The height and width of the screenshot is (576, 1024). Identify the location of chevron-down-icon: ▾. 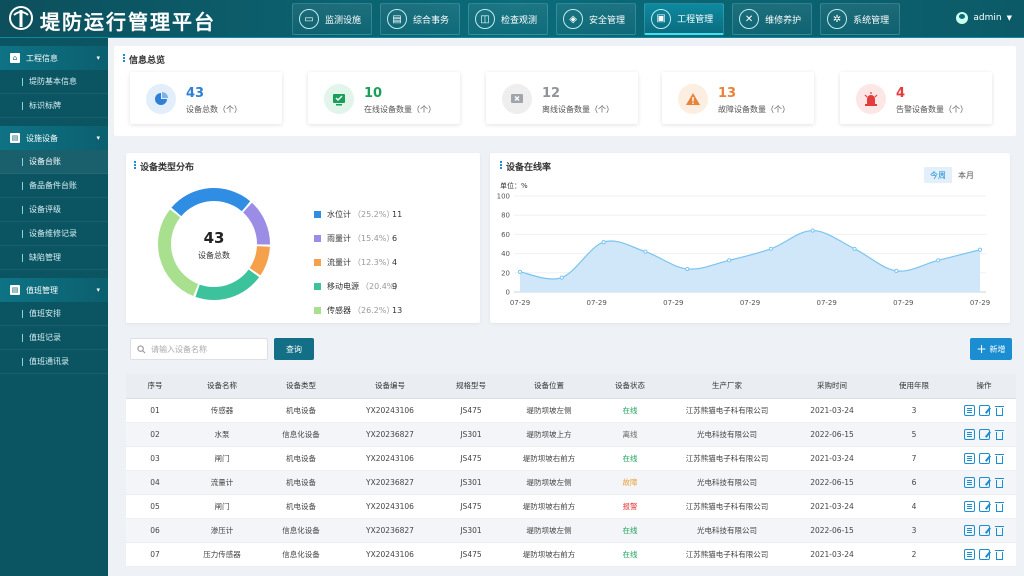
(98, 138).